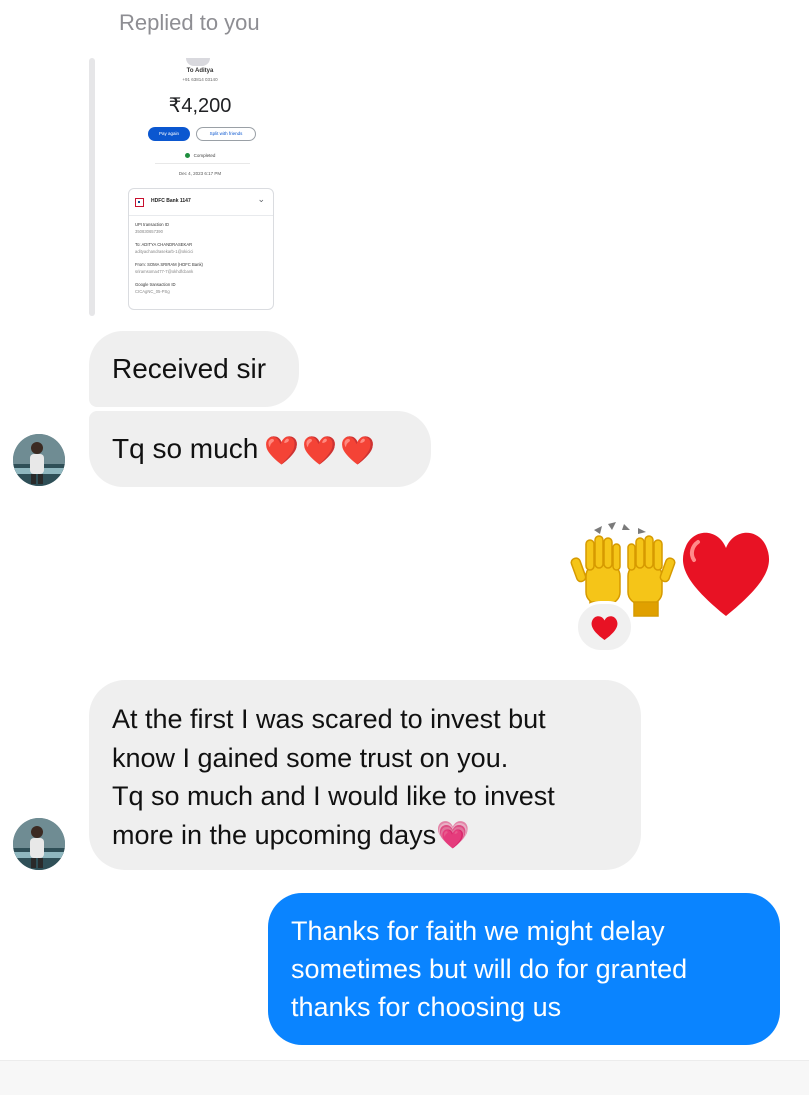 Image resolution: width=809 pixels, height=1095 pixels. I want to click on message-line: thanks for choosing us, so click(426, 1007).